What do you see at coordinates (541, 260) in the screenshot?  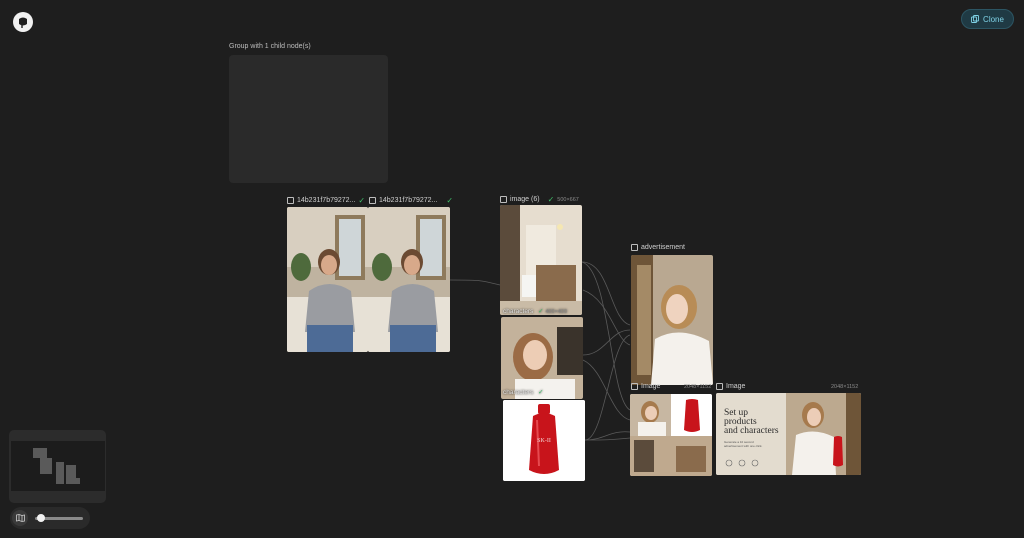 I see `image6-node` at bounding box center [541, 260].